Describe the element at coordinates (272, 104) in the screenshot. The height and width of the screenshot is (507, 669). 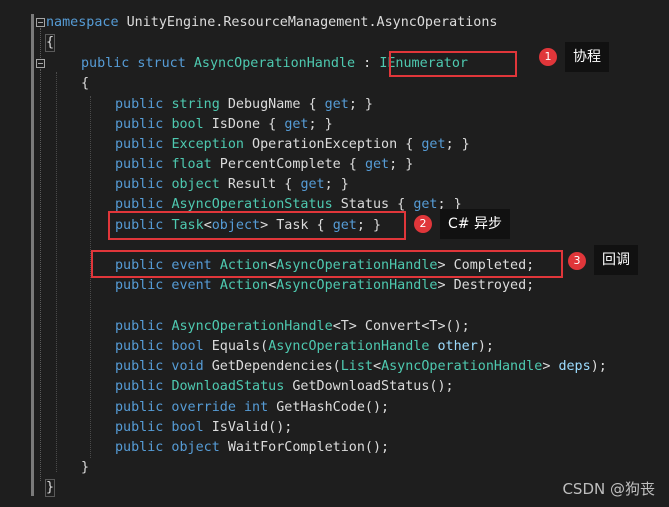
I see `property-rest: DebugName {` at that location.